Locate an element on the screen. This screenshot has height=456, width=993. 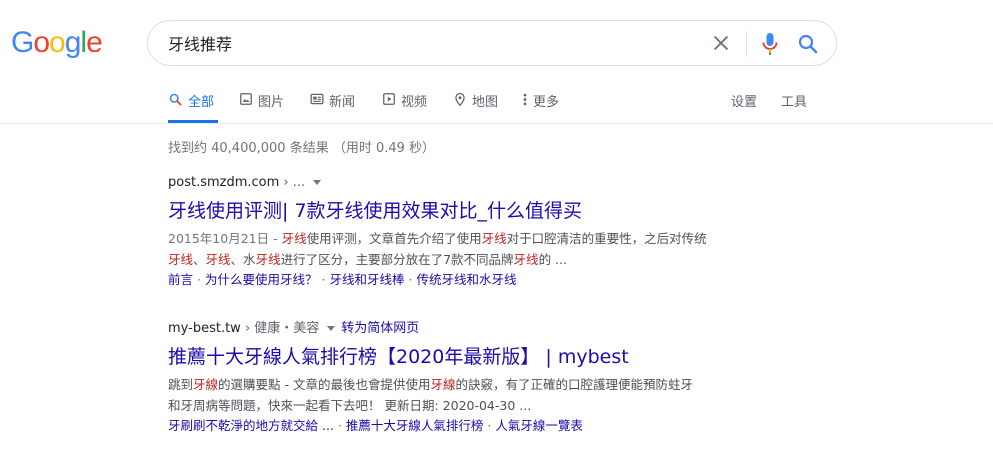
result-title: 牙线使用评测| 7款牙线使用效果对比_什么值得买 is located at coordinates (478, 211).